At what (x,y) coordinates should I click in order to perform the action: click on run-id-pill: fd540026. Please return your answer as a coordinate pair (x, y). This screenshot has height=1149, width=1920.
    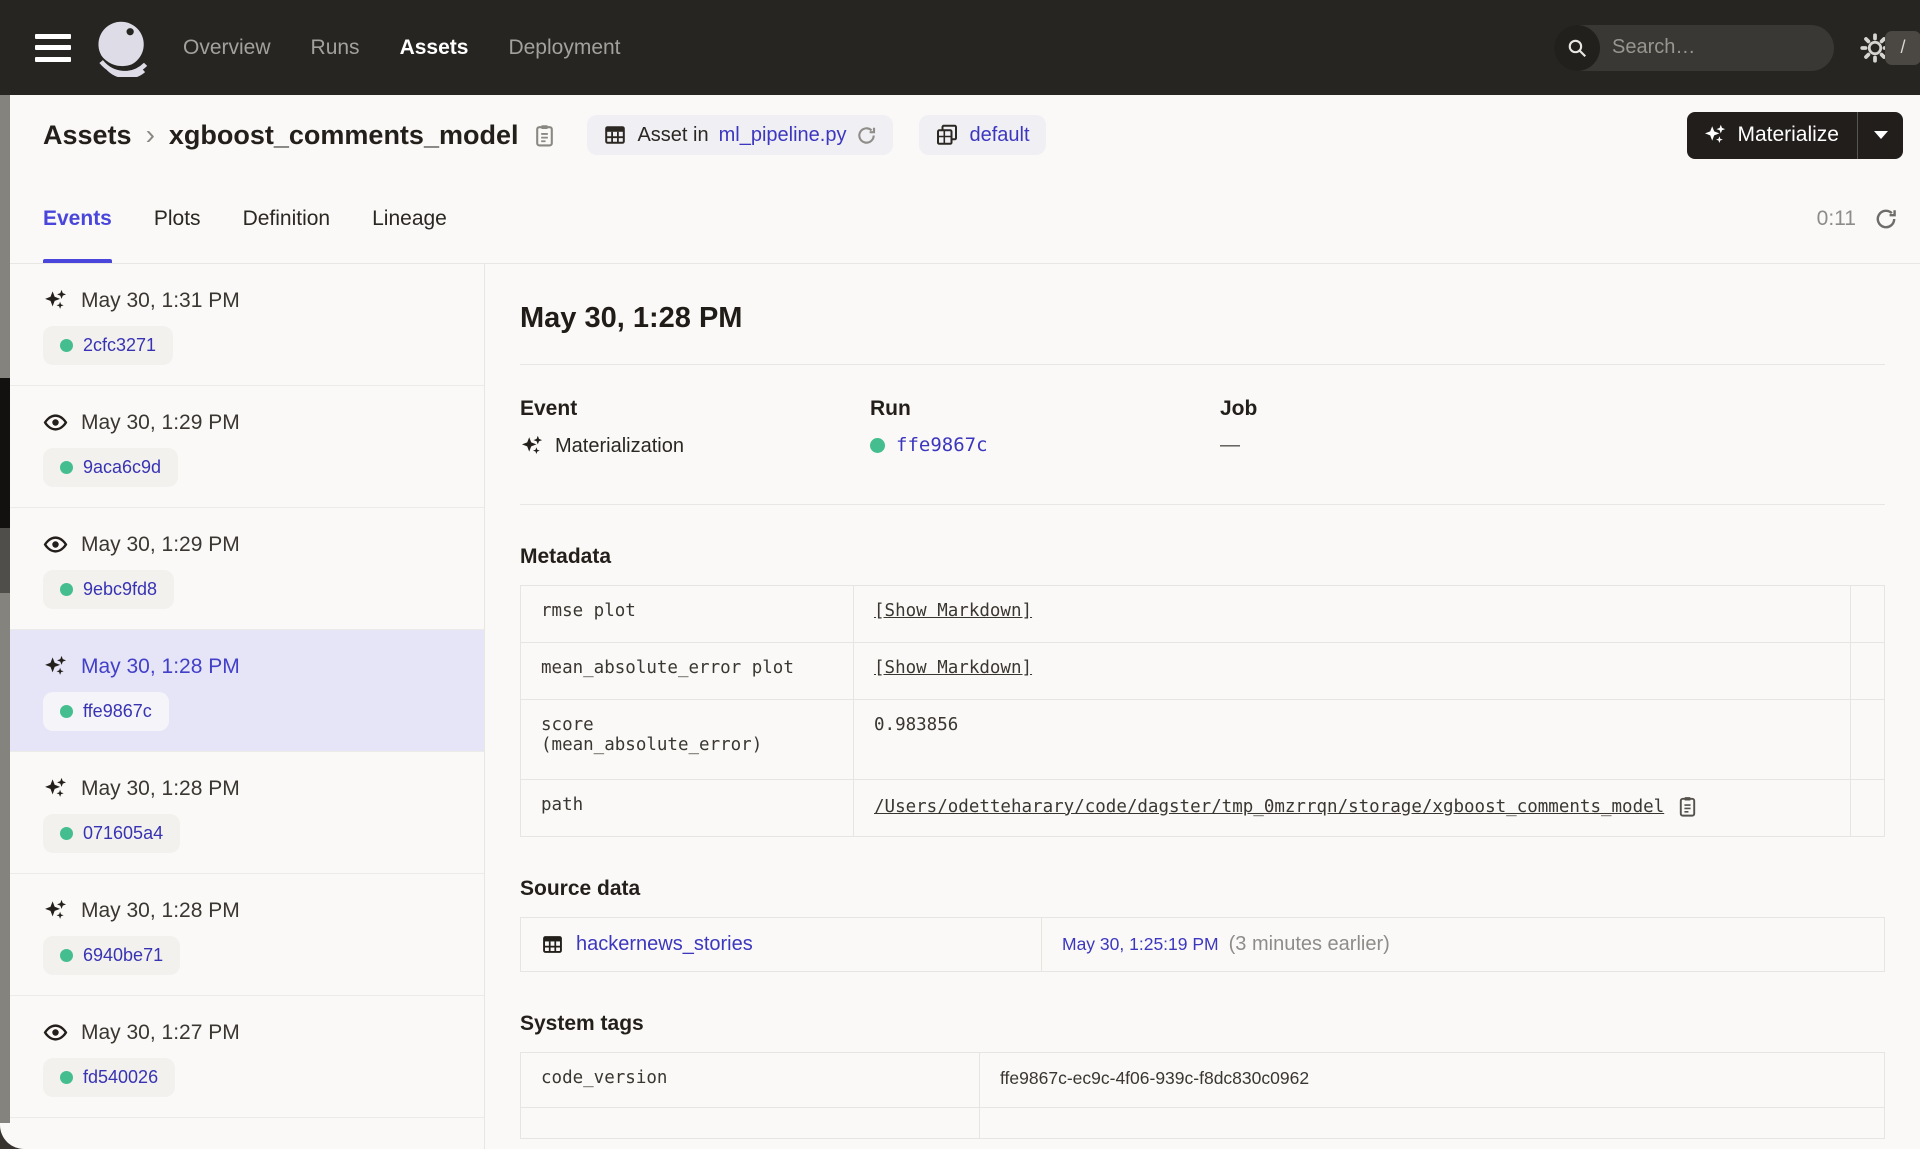
    Looking at the image, I should click on (109, 1077).